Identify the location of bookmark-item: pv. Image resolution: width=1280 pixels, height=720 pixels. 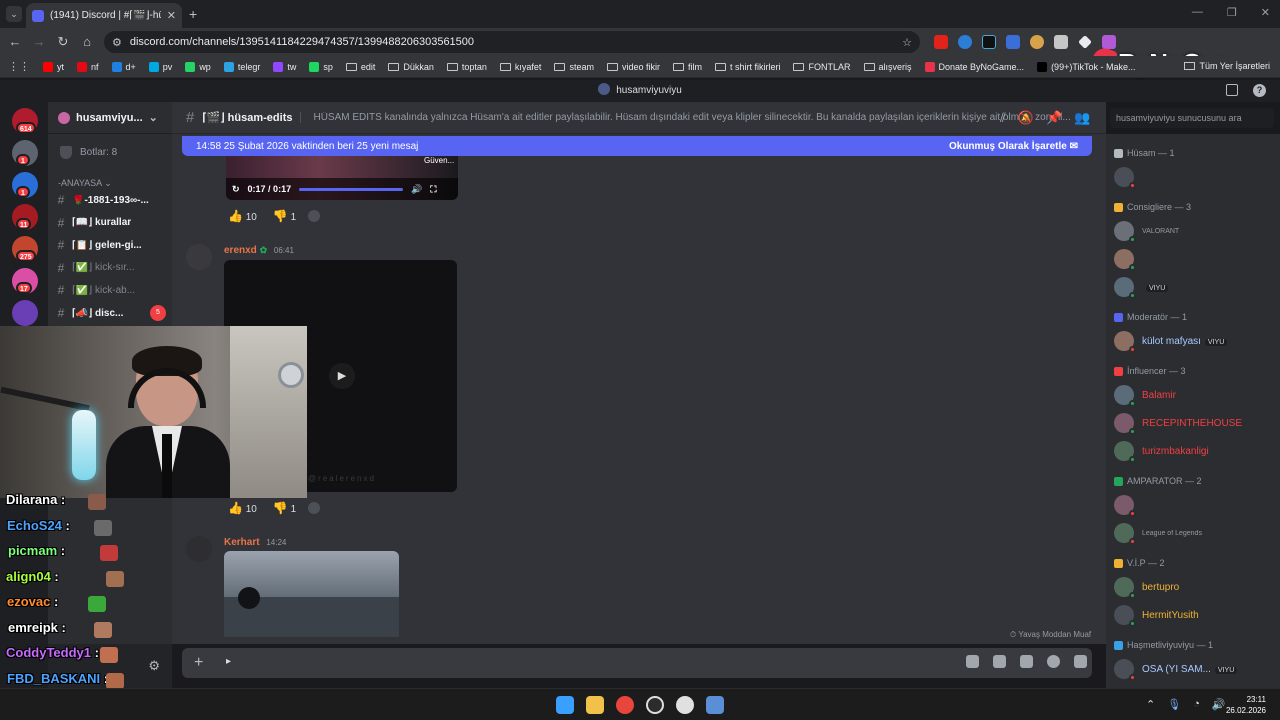
(160, 66).